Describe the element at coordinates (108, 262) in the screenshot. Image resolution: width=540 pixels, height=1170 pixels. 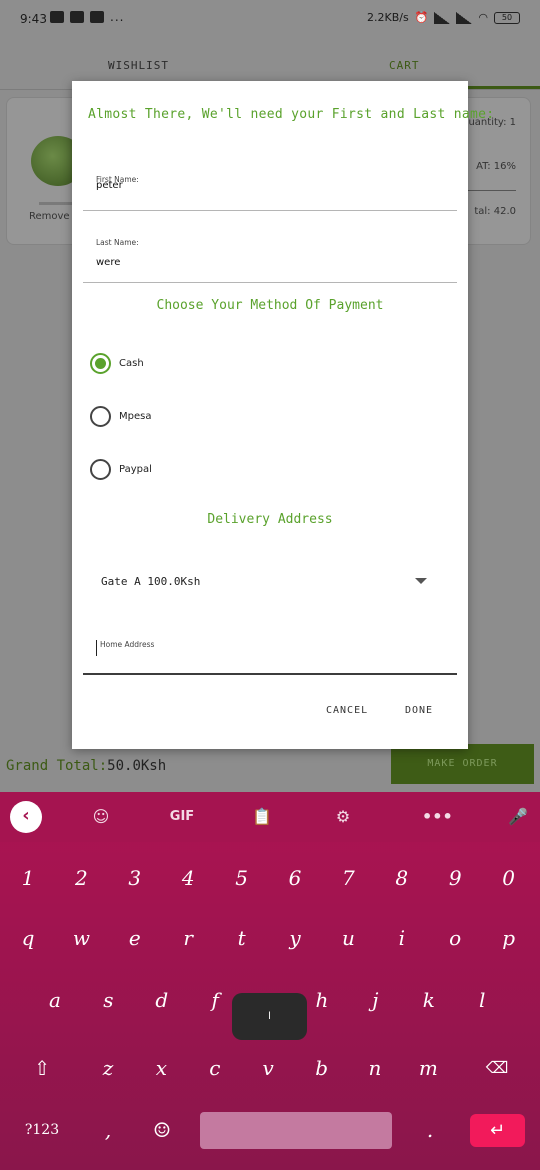
I see `last-name-value: were` at that location.